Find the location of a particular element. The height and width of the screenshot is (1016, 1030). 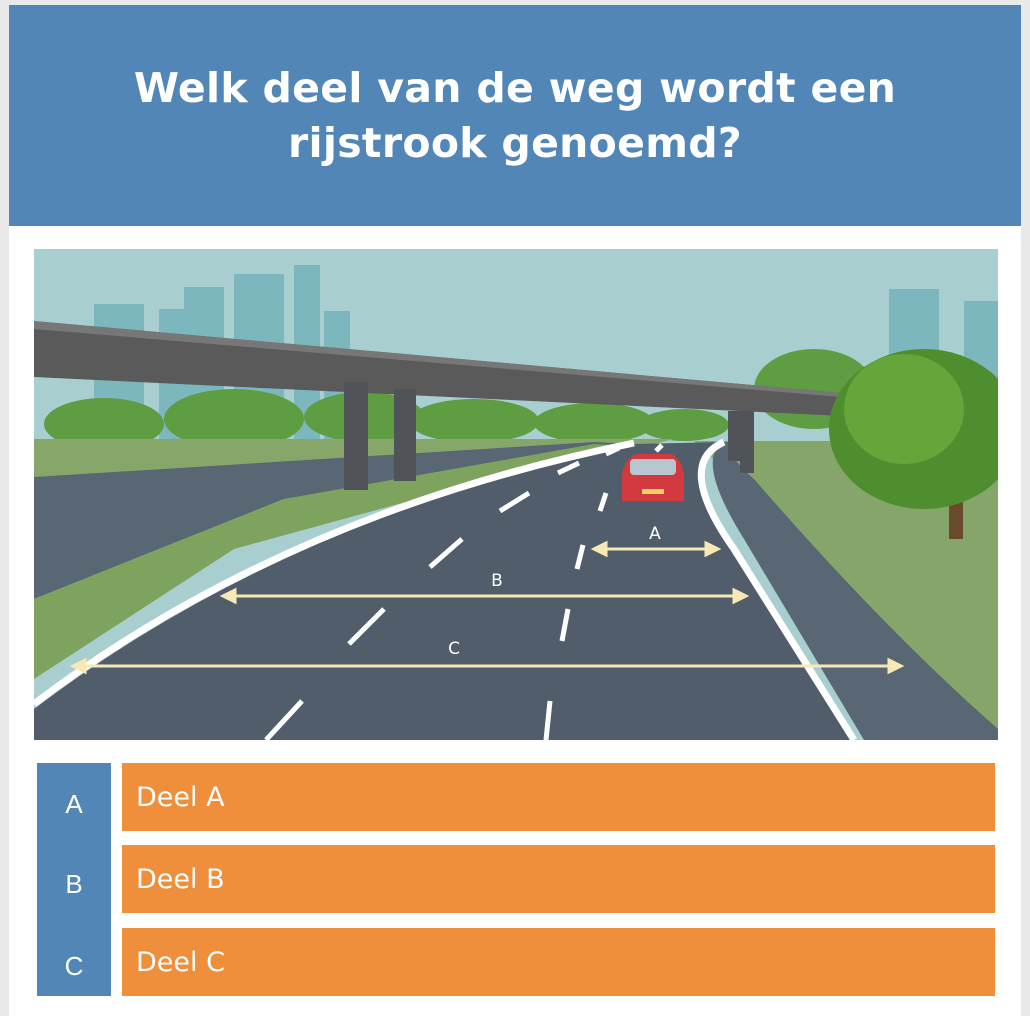

answer-letter-b: B is located at coordinates (74, 884).